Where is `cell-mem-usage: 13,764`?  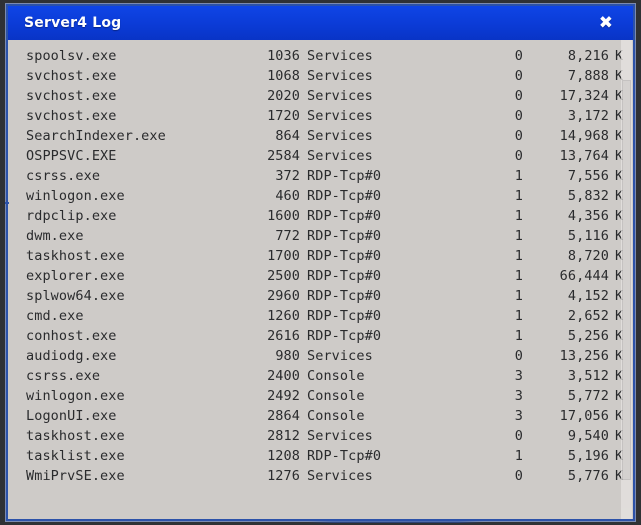
cell-mem-usage: 13,764 is located at coordinates (584, 156).